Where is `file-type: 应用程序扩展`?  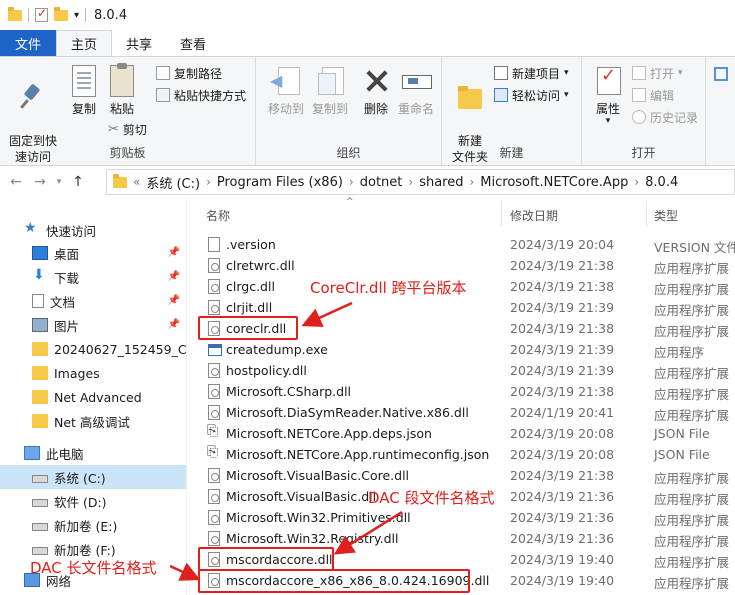 file-type: 应用程序扩展 is located at coordinates (692, 541).